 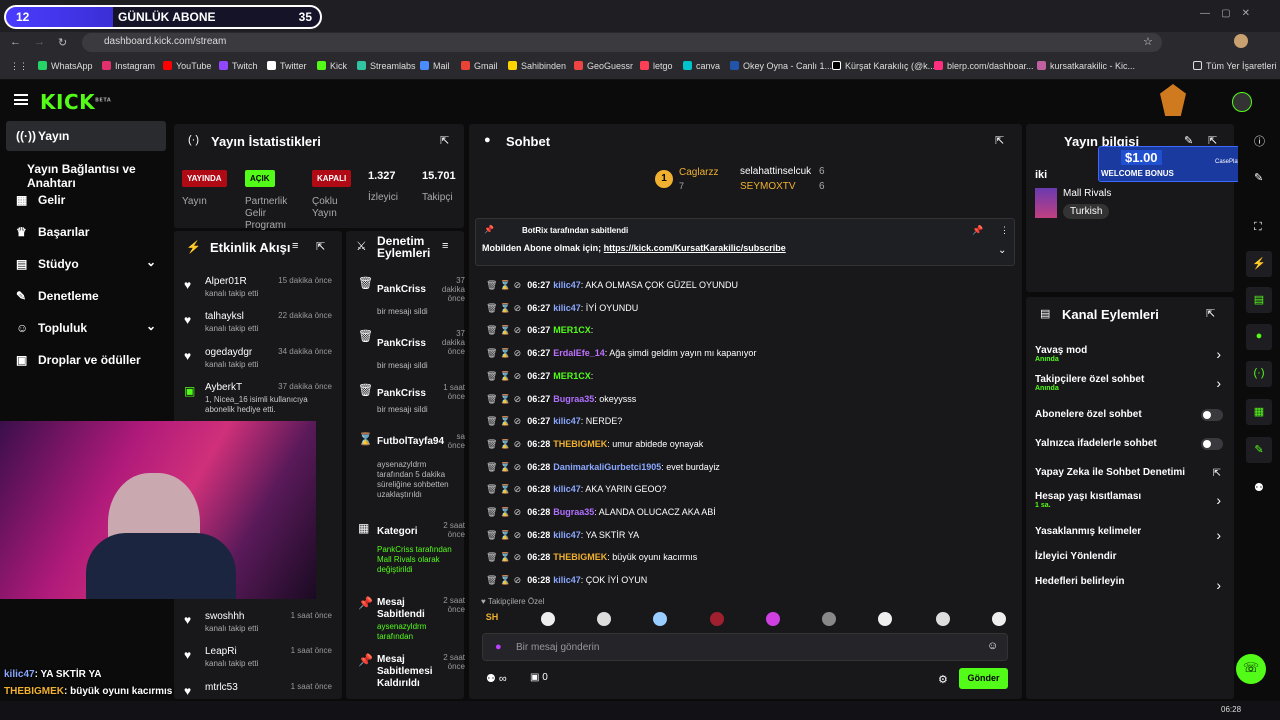 What do you see at coordinates (1259, 412) in the screenshot?
I see `channel-icon: ▦` at bounding box center [1259, 412].